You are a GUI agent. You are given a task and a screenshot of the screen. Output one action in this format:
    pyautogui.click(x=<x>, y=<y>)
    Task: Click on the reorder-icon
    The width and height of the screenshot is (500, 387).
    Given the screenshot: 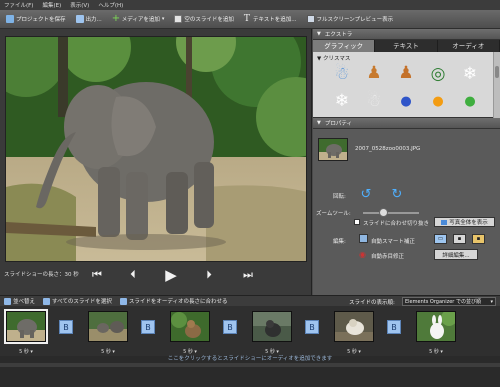 What is the action you would take?
    pyautogui.click(x=7, y=301)
    